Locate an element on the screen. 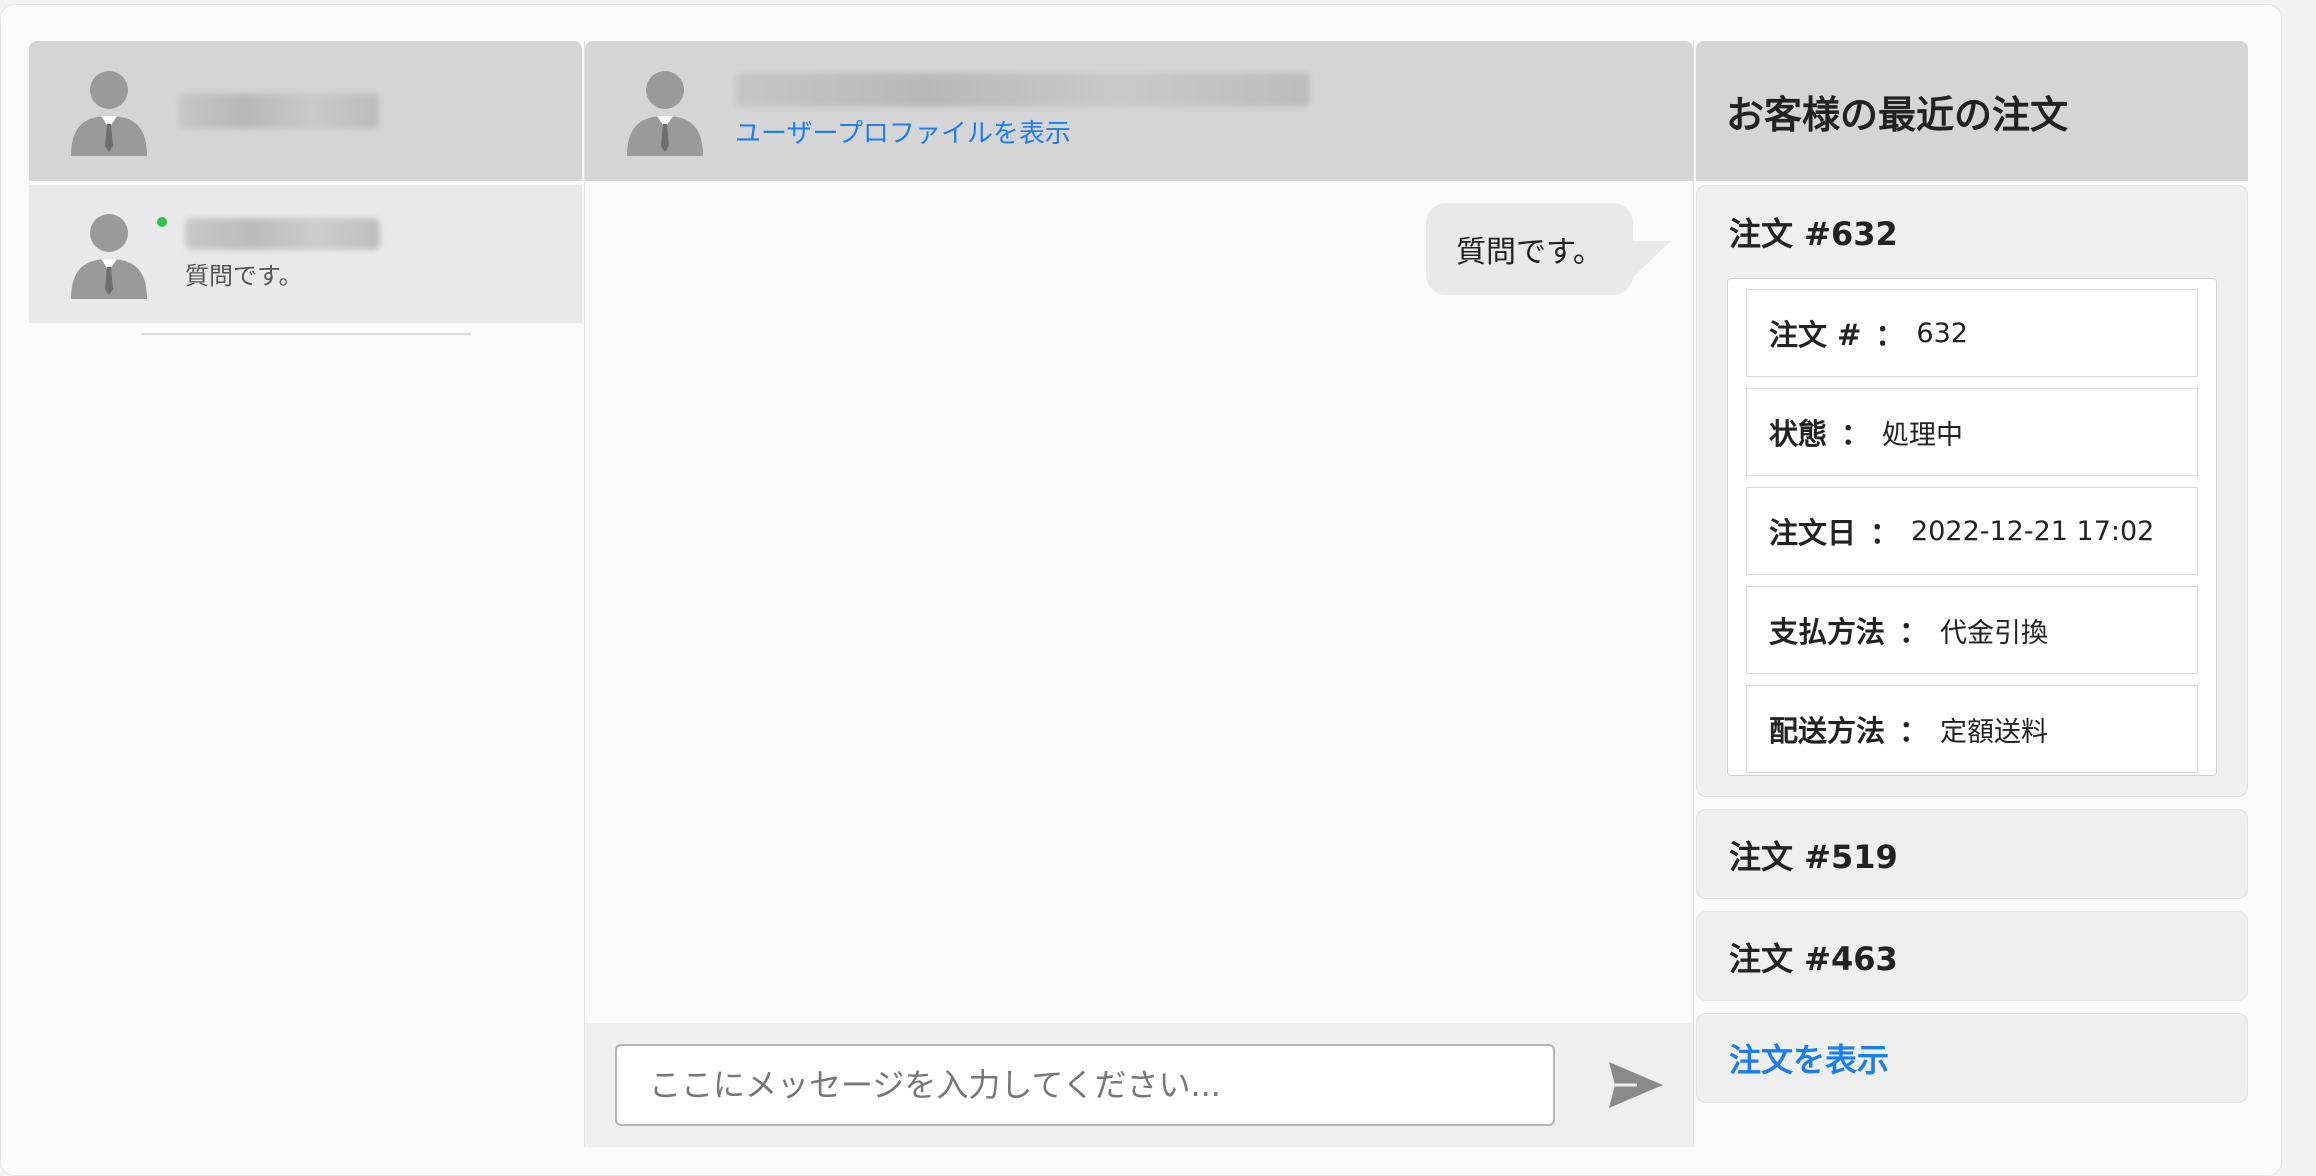 The height and width of the screenshot is (1176, 2316). view-orders-card: 注文を表示 is located at coordinates (1972, 1058).